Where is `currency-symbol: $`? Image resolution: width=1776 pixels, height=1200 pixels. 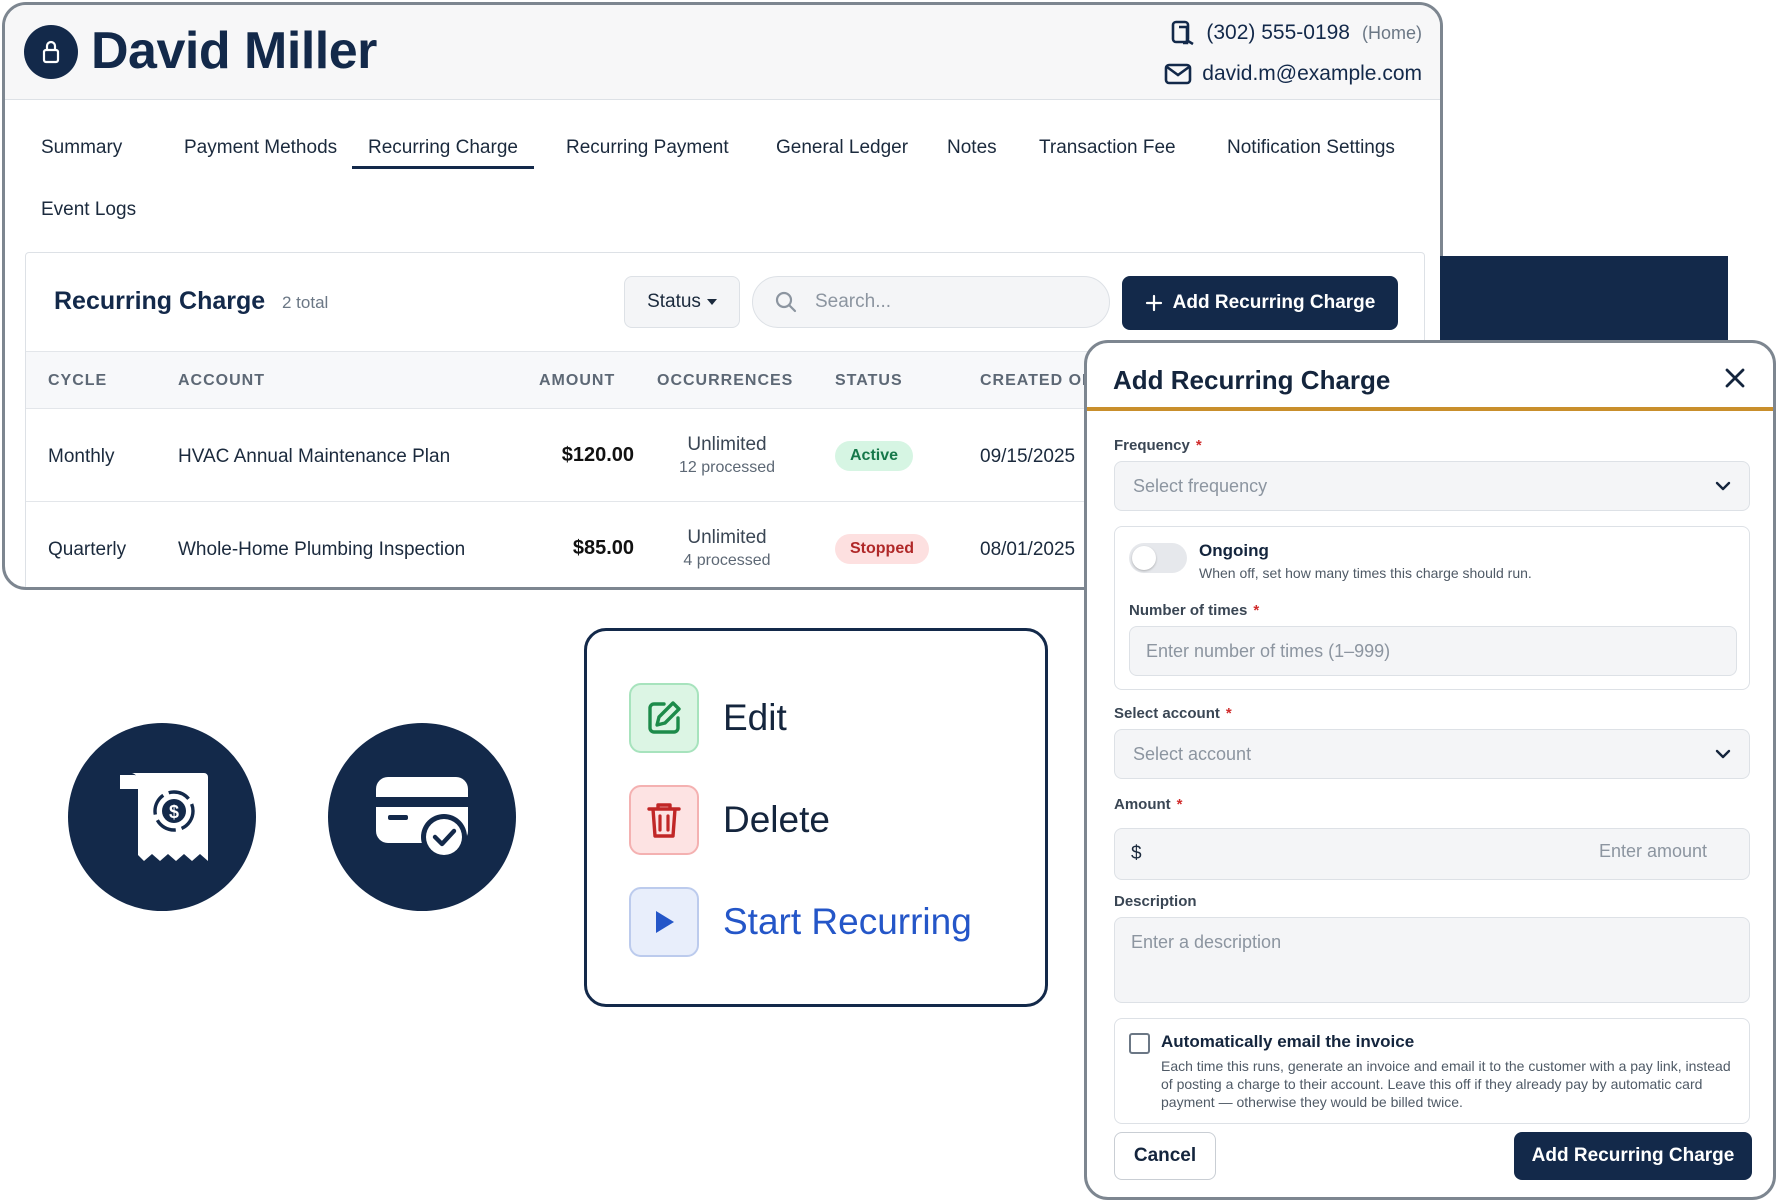 currency-symbol: $ is located at coordinates (1136, 853).